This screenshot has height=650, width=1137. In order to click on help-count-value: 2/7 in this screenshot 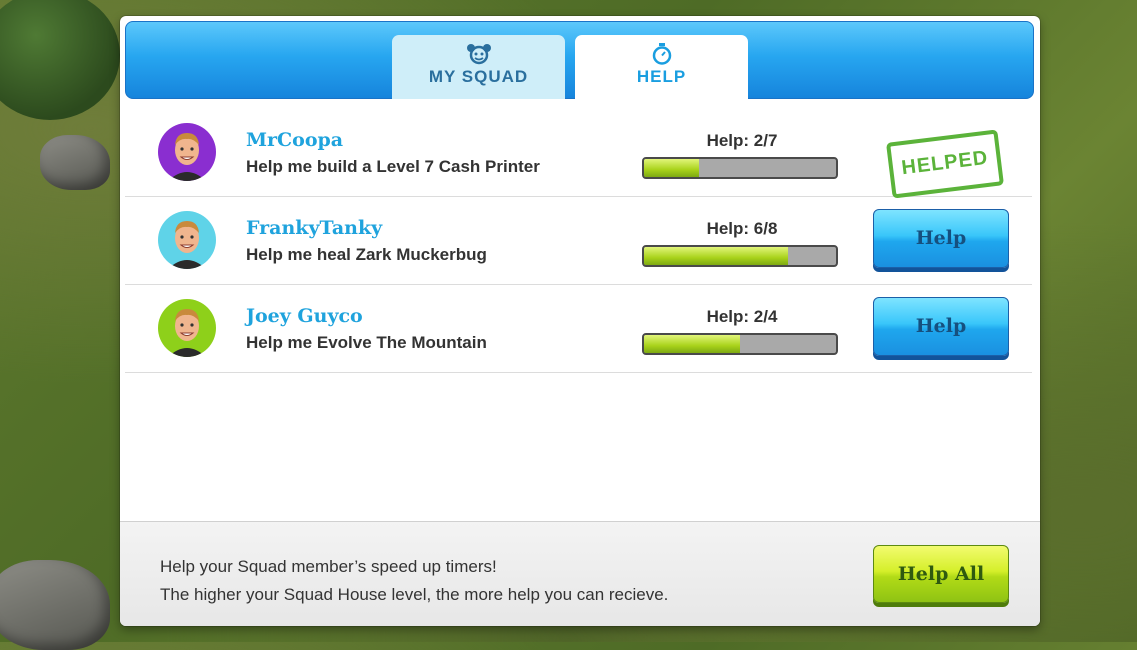, I will do `click(765, 140)`.